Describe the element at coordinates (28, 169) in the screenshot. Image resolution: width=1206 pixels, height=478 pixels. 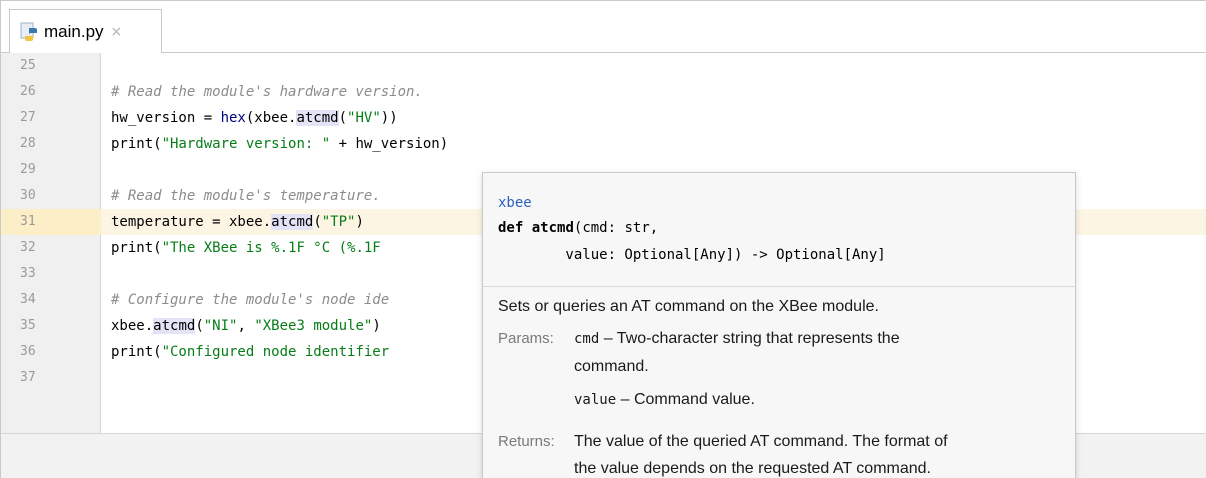
I see `line-number: 29` at that location.